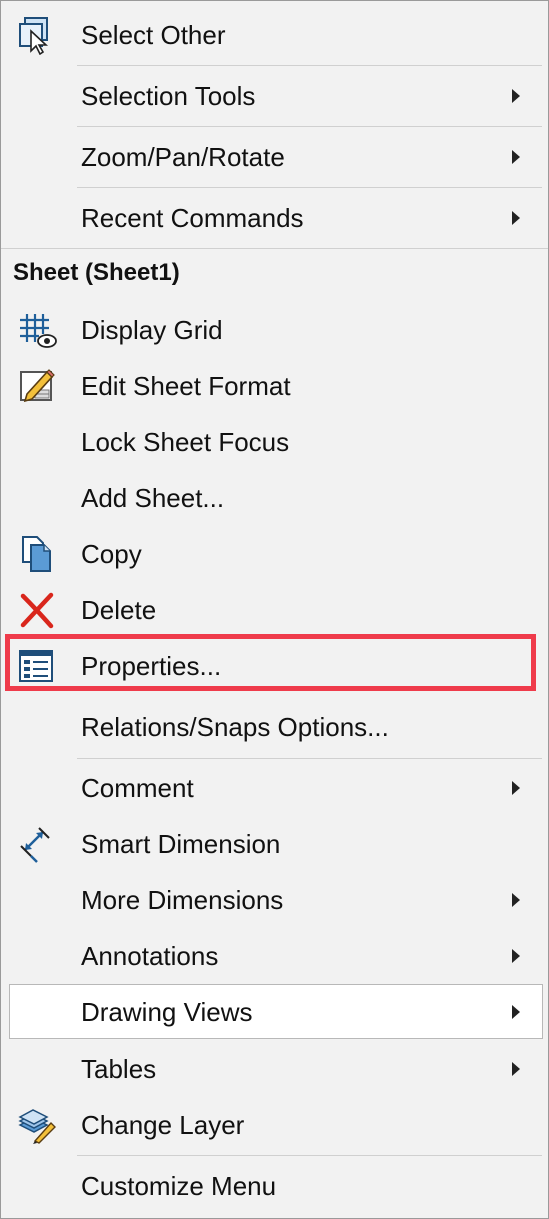 This screenshot has height=1219, width=549. Describe the element at coordinates (274, 554) in the screenshot. I see `menu-item-copy: Copy` at that location.